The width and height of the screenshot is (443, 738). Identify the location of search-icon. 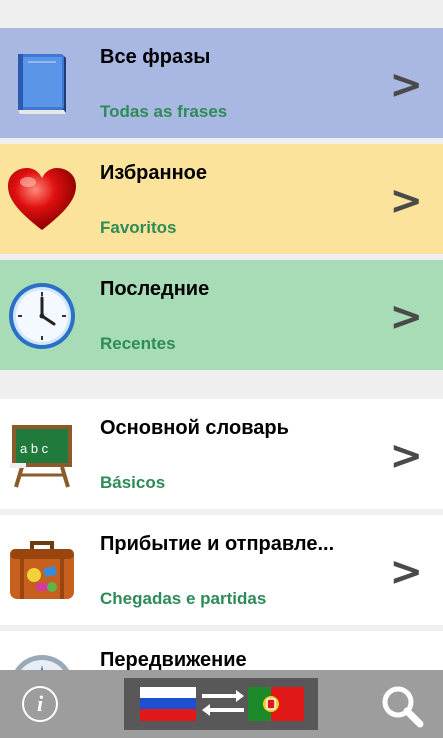
(402, 706).